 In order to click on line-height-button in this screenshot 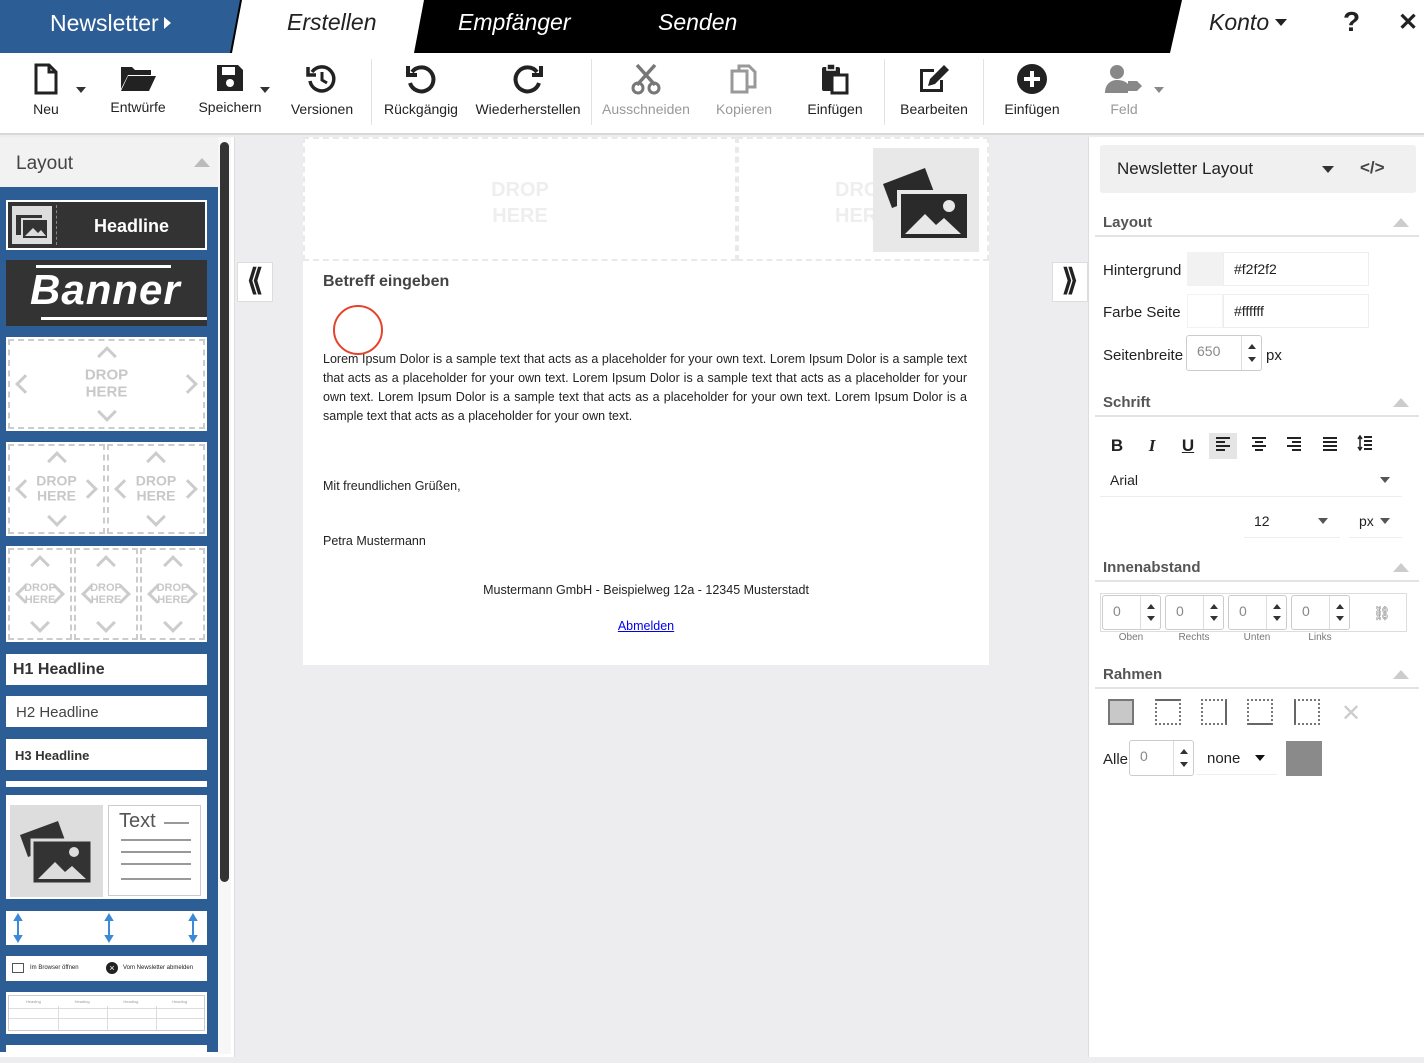, I will do `click(1365, 446)`.